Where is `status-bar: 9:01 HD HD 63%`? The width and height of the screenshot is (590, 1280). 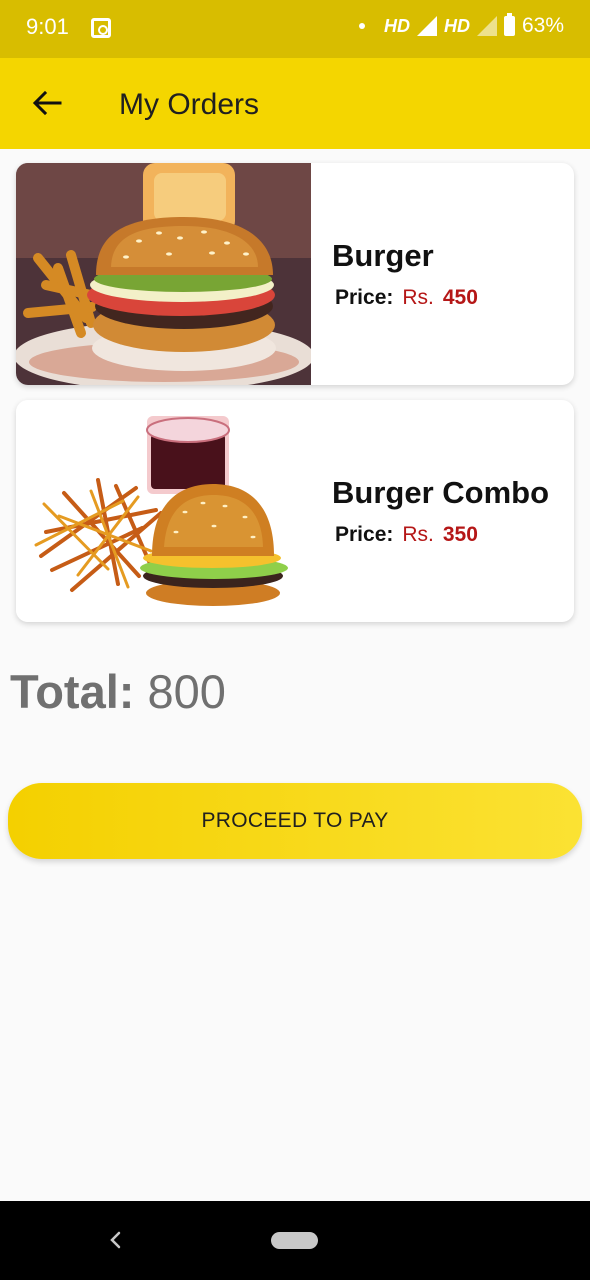 status-bar: 9:01 HD HD 63% is located at coordinates (295, 29).